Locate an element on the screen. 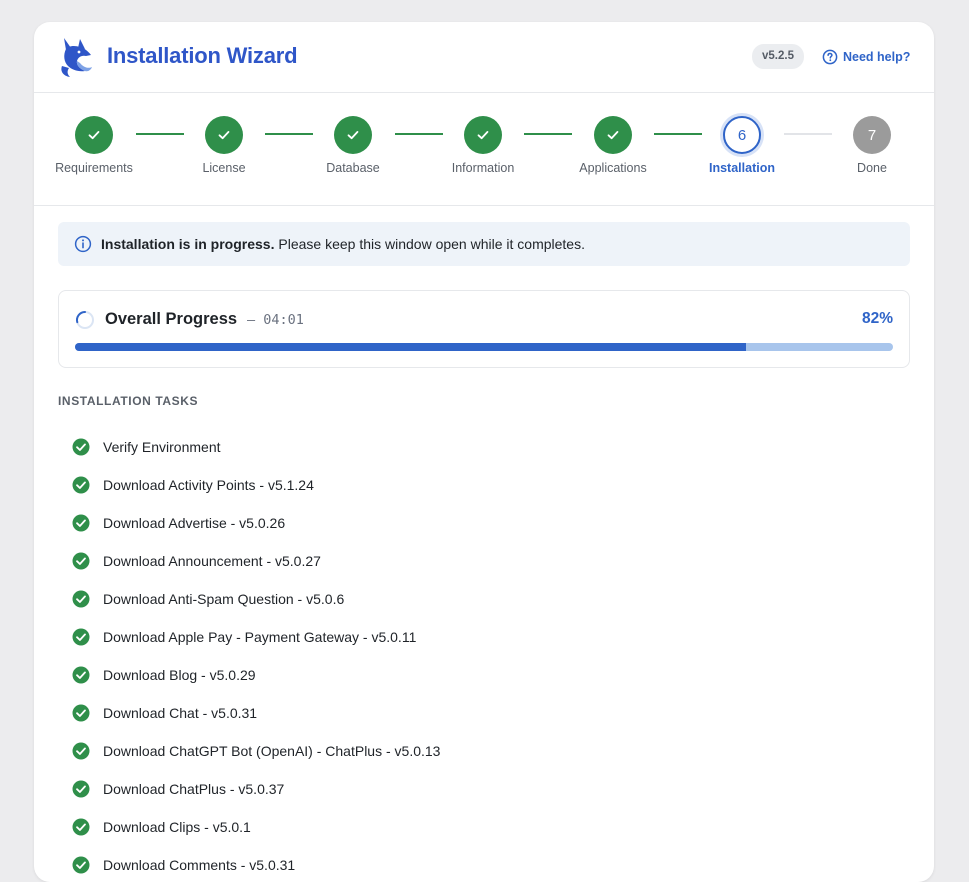 This screenshot has height=882, width=969. task-item: Download Comments - v5.0.31 is located at coordinates (256, 864).